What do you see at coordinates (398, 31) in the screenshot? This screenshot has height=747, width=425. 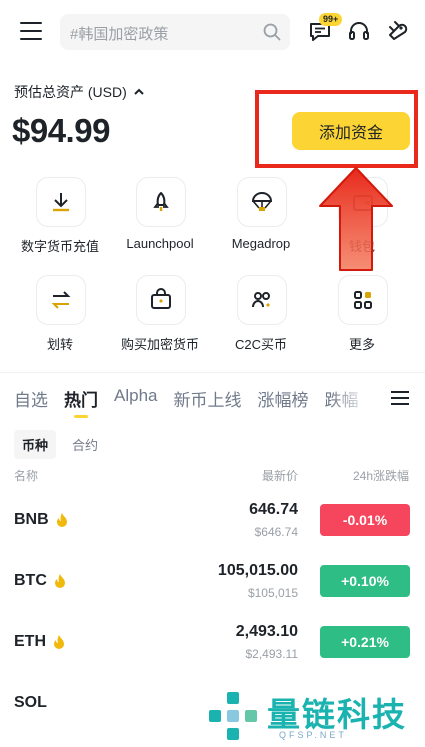 I see `referral-icon` at bounding box center [398, 31].